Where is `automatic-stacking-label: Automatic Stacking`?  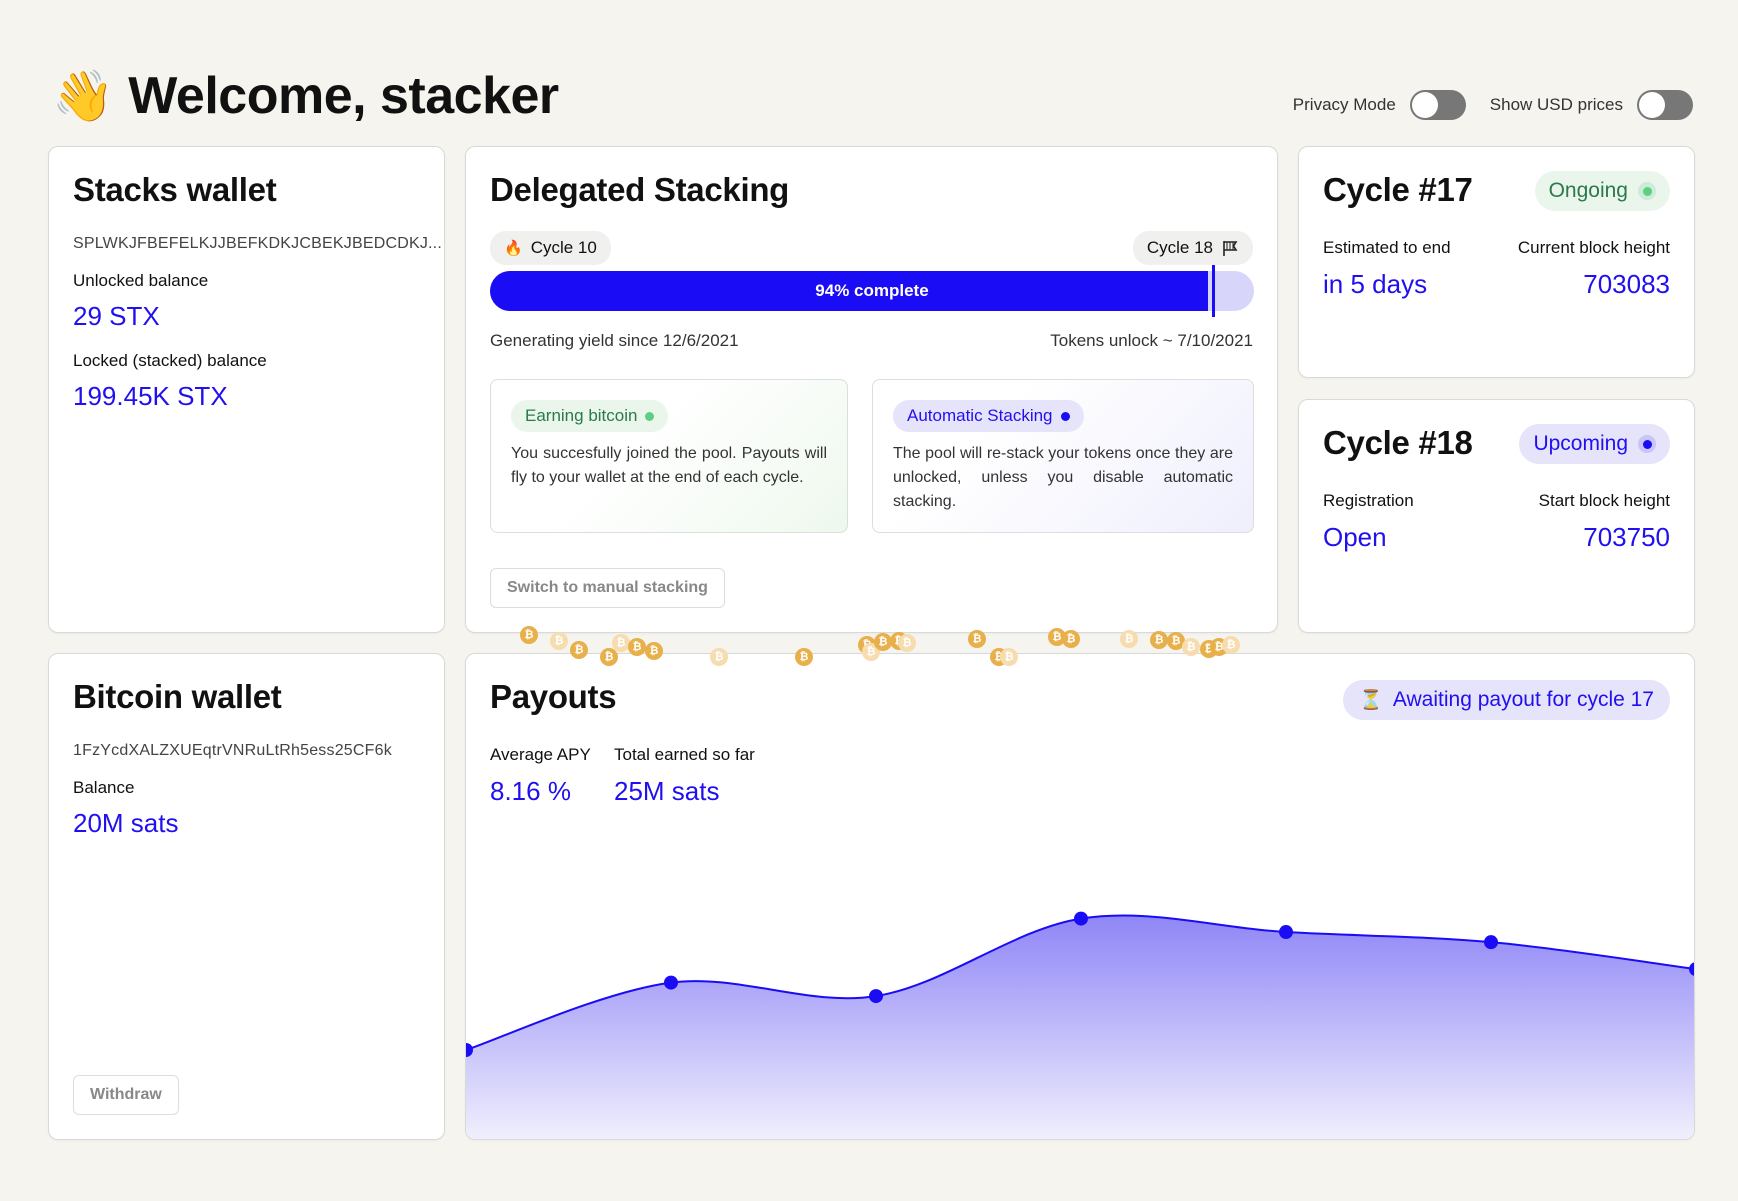 automatic-stacking-label: Automatic Stacking is located at coordinates (980, 415).